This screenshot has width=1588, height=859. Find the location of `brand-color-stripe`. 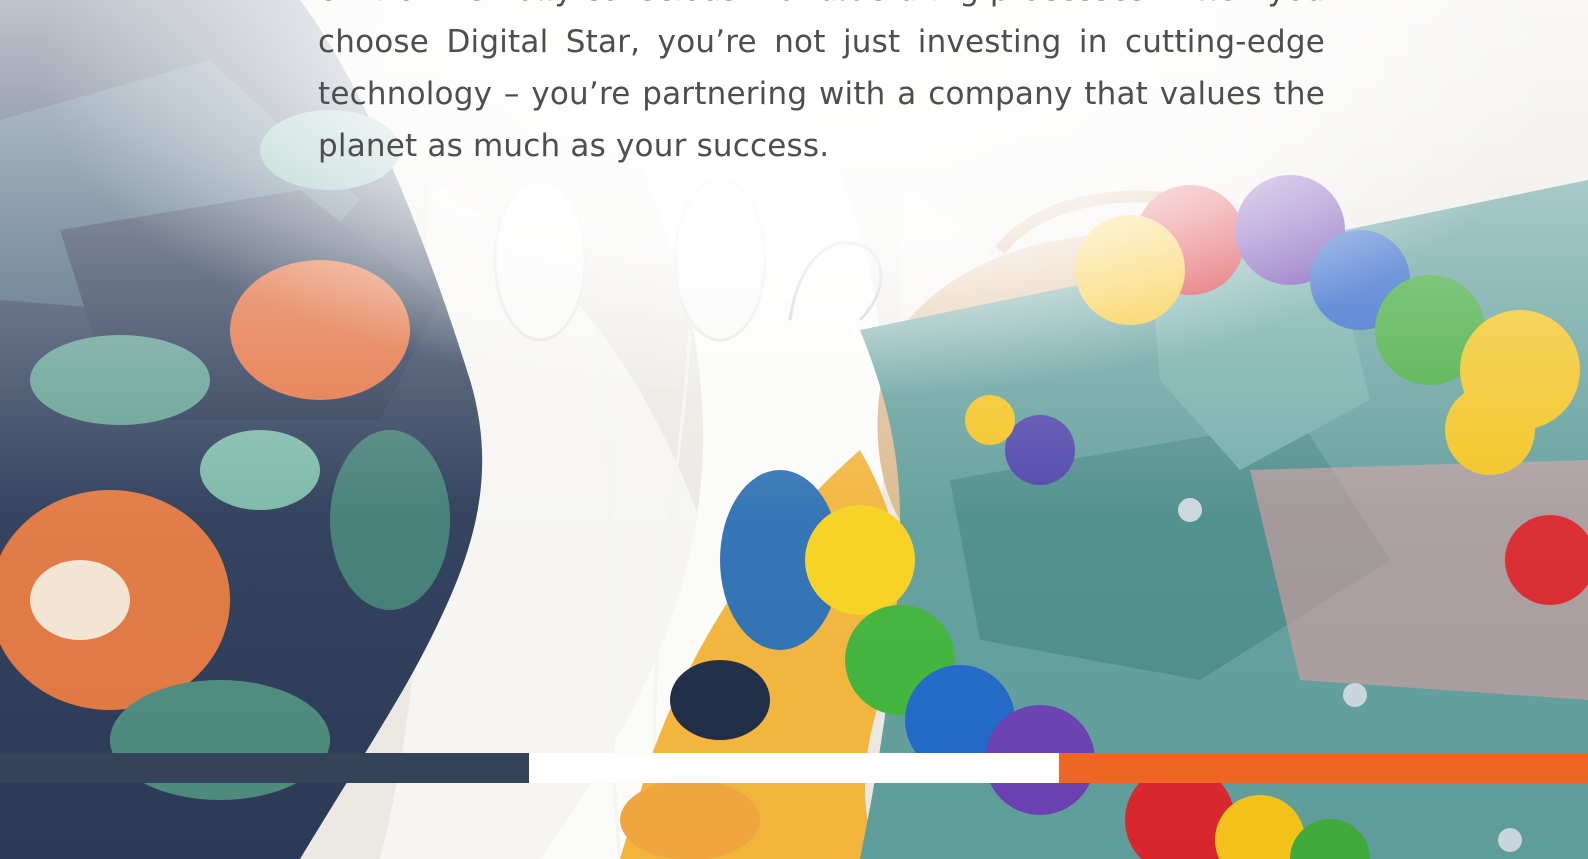

brand-color-stripe is located at coordinates (794, 768).